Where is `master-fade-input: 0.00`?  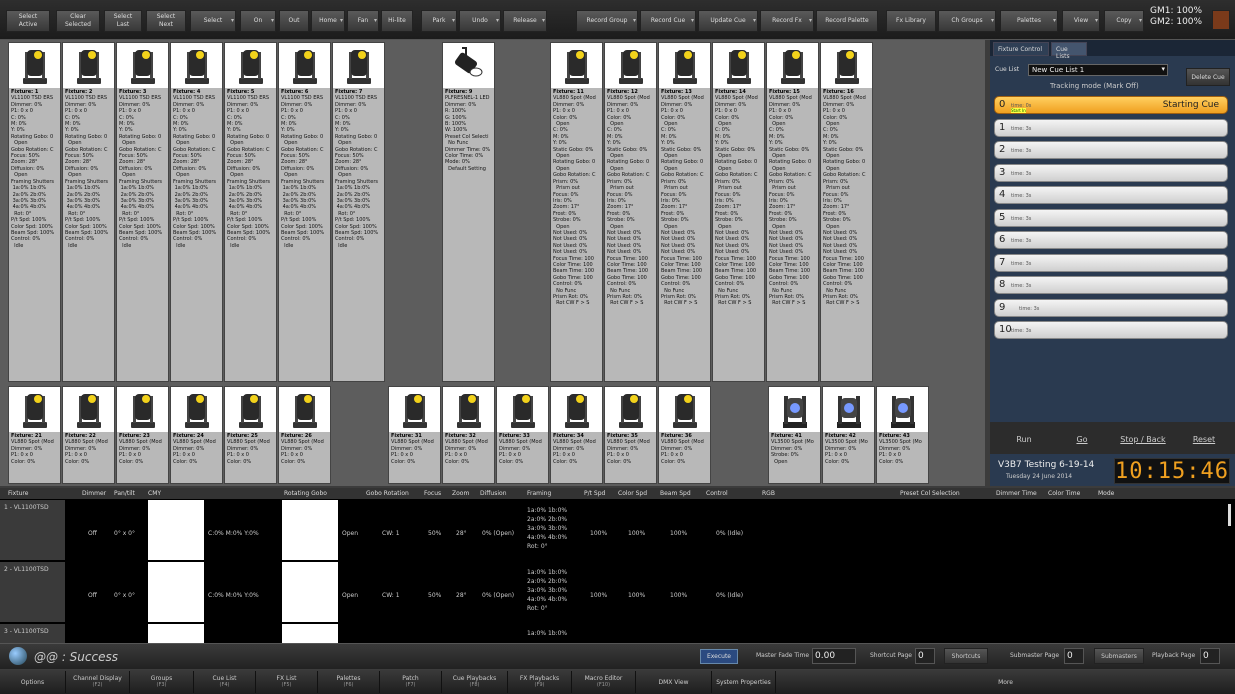
master-fade-input: 0.00 is located at coordinates (834, 656).